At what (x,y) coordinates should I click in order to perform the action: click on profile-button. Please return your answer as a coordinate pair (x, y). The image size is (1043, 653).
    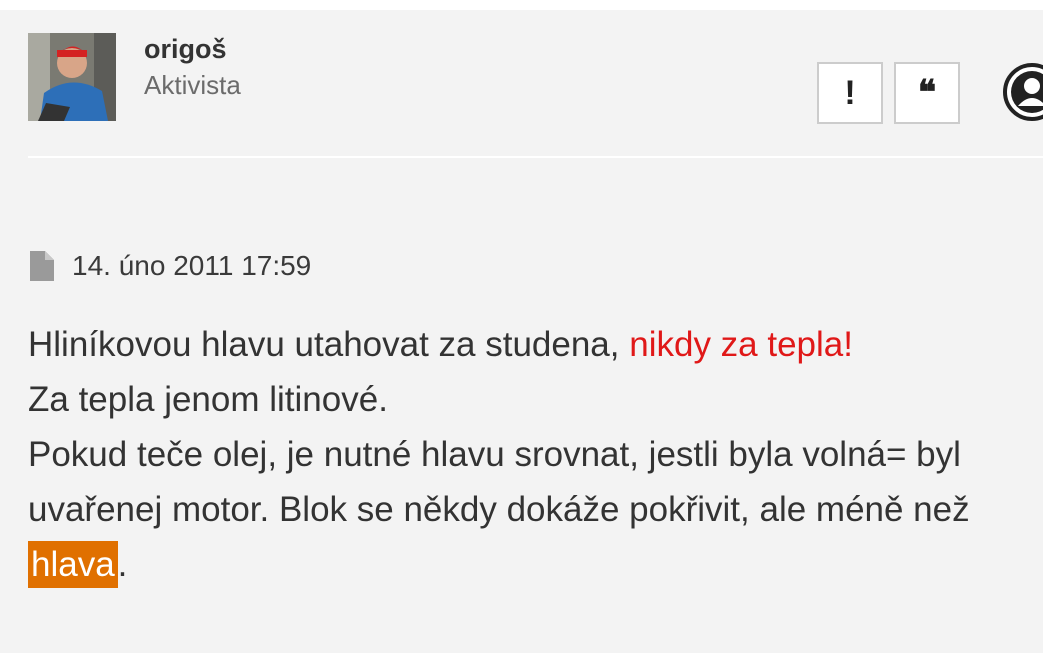
    Looking at the image, I should click on (1021, 92).